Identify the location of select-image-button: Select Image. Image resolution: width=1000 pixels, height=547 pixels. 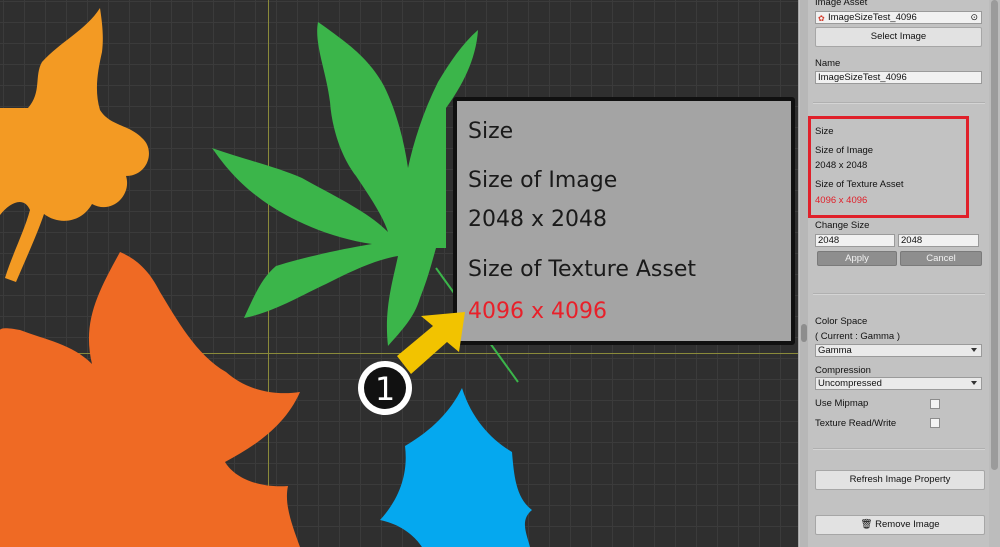
(898, 37).